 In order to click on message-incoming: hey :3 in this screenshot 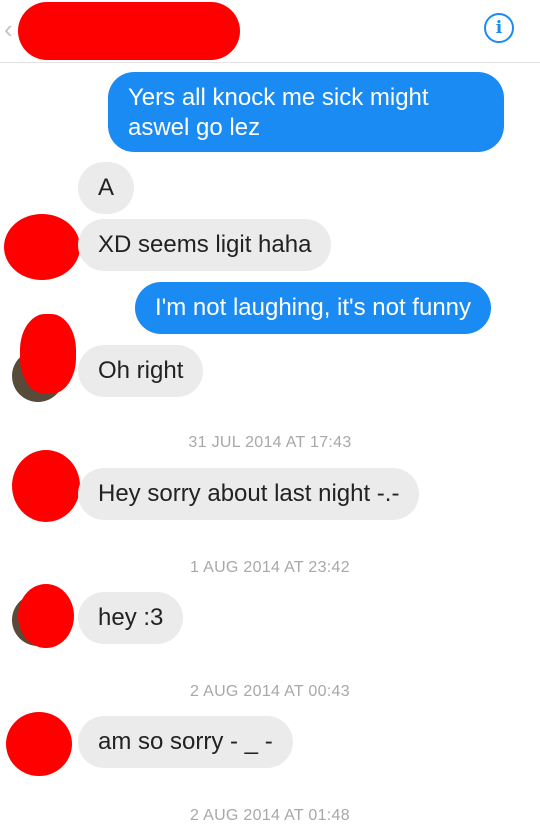, I will do `click(131, 618)`.